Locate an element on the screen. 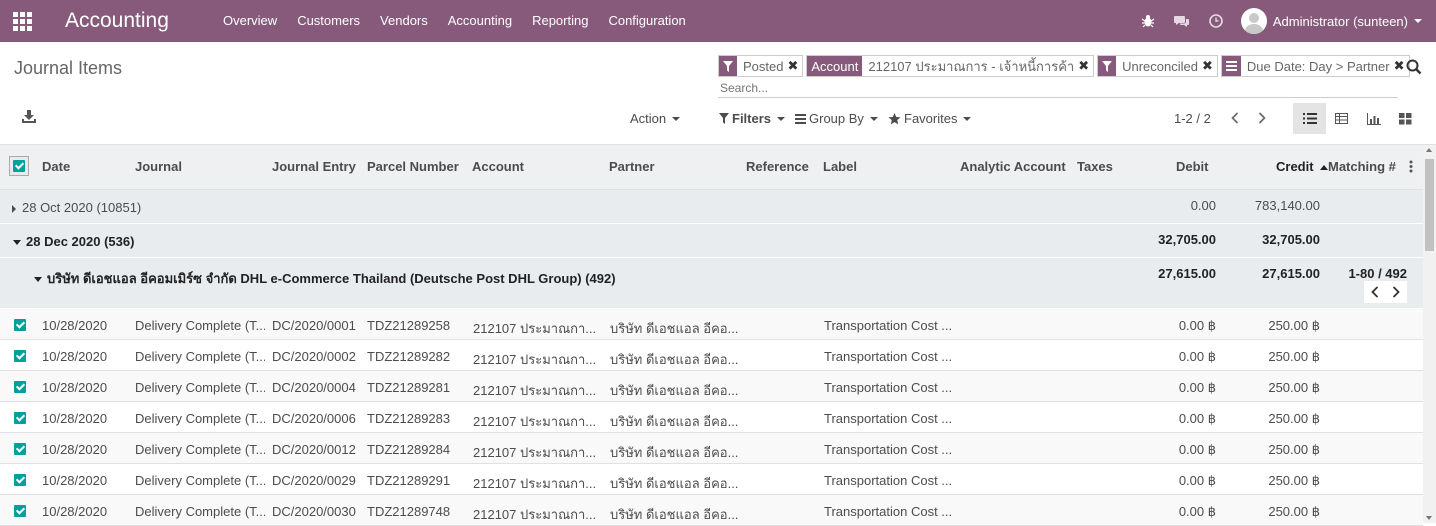 Image resolution: width=1436 pixels, height=526 pixels. bug-icon is located at coordinates (1148, 21).